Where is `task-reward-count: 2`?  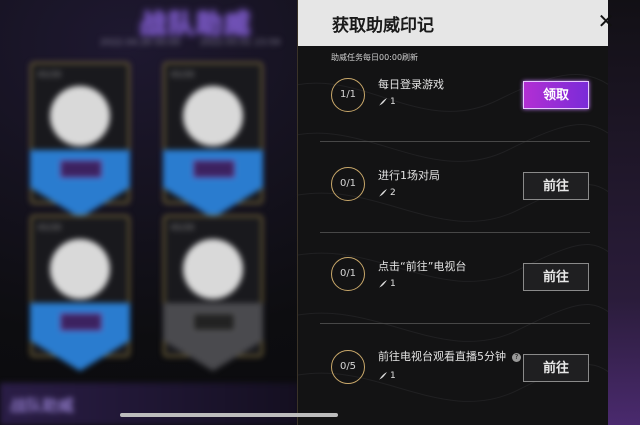 task-reward-count: 2 is located at coordinates (393, 193).